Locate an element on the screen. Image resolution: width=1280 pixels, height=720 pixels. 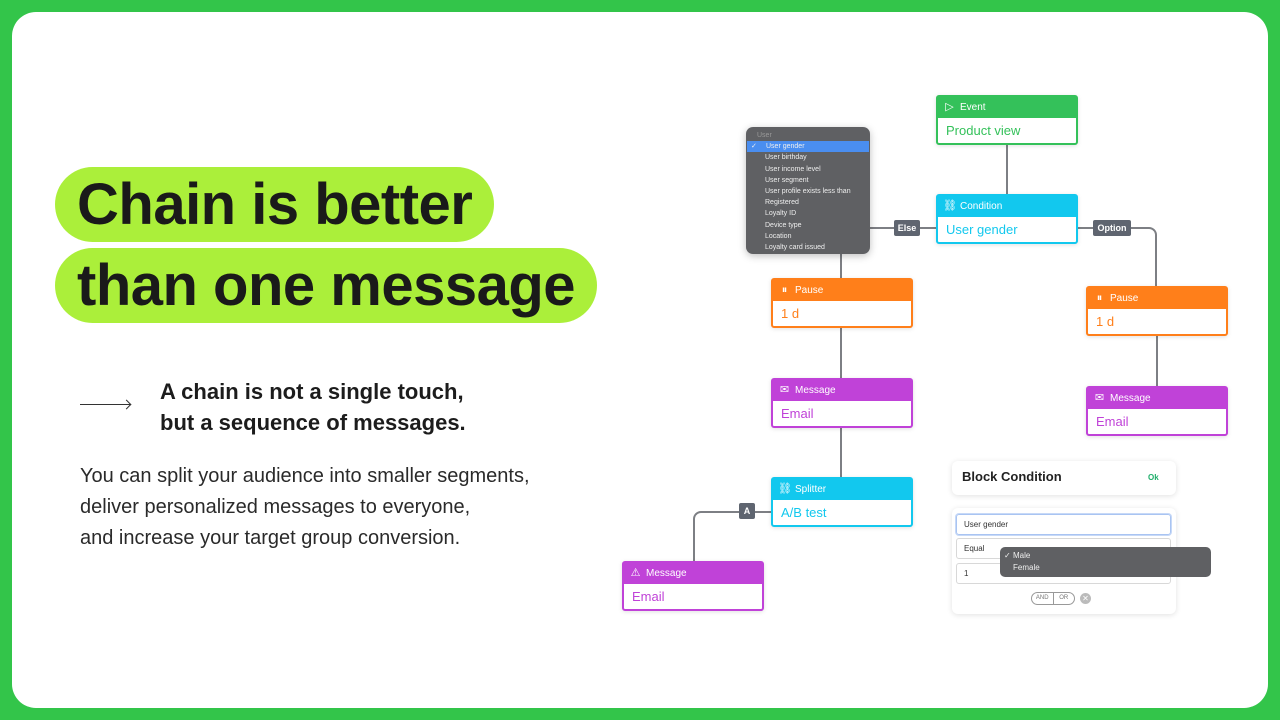
pause-node-left: ⏸ Pause 1 d is located at coordinates (842, 303).